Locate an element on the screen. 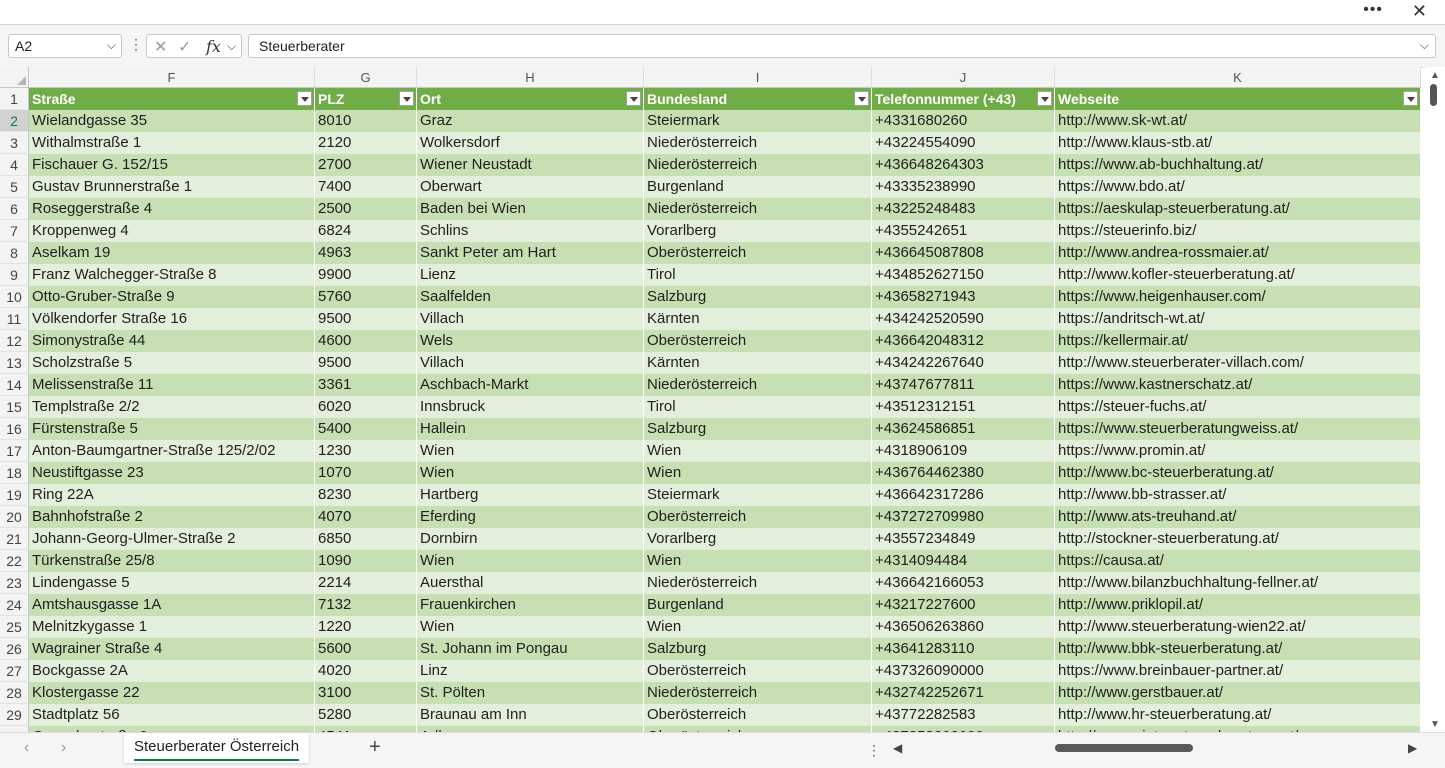 The height and width of the screenshot is (768, 1445). table-cell: 9500 is located at coordinates (366, 363).